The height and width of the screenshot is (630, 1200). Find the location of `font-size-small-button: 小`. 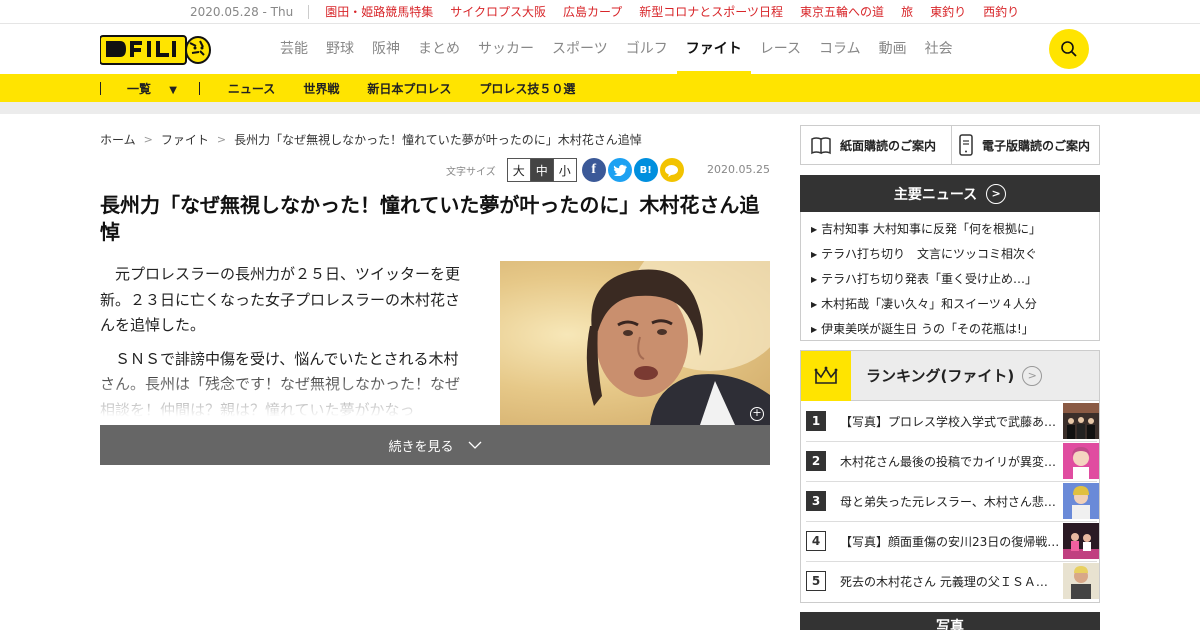

font-size-small-button: 小 is located at coordinates (564, 170).